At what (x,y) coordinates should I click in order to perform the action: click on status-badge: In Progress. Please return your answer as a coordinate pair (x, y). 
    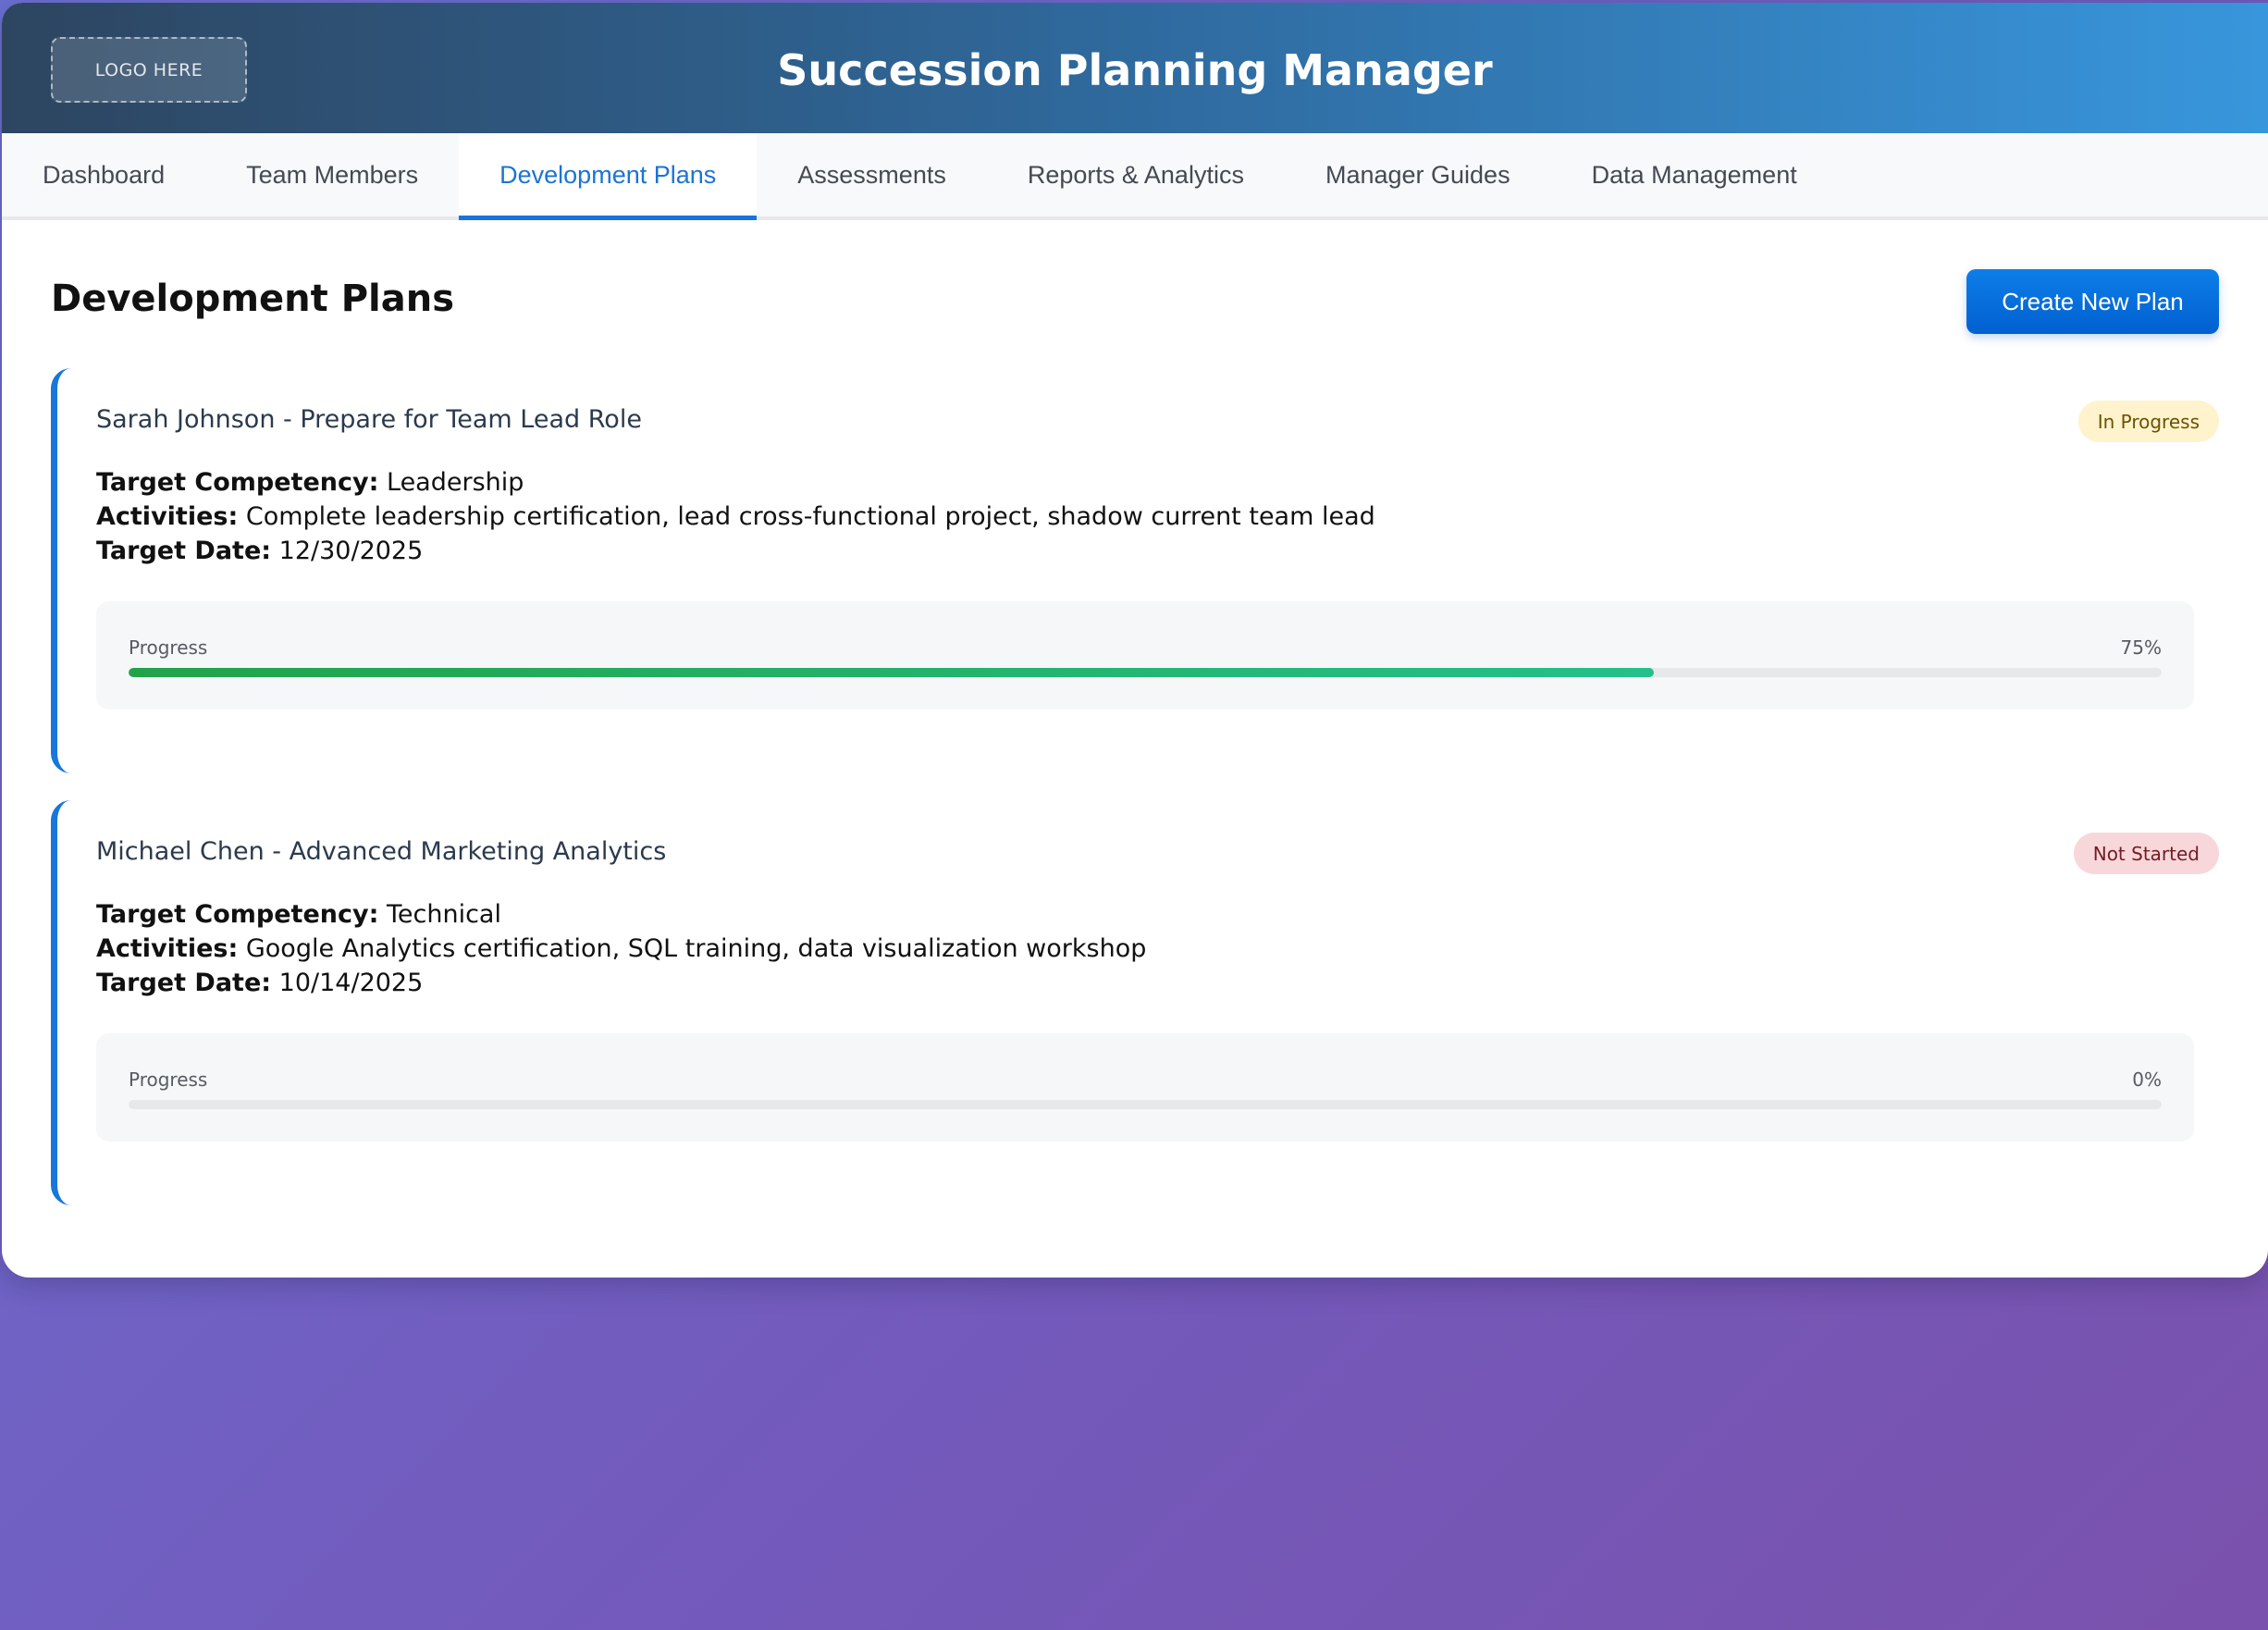
    Looking at the image, I should click on (2148, 421).